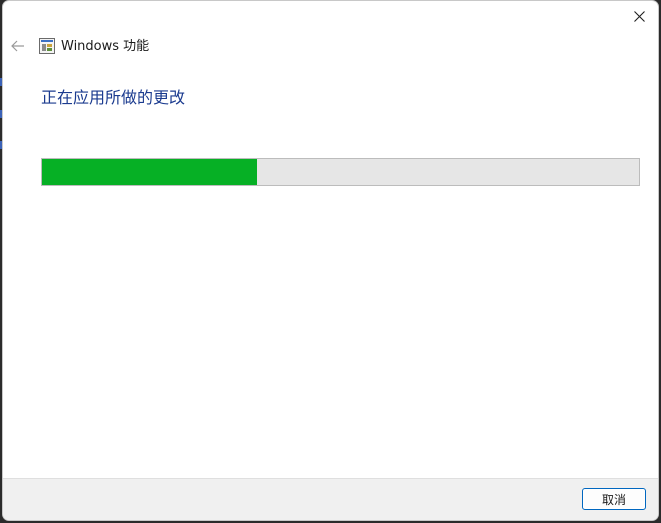  I want to click on back-arrow-icon, so click(17, 46).